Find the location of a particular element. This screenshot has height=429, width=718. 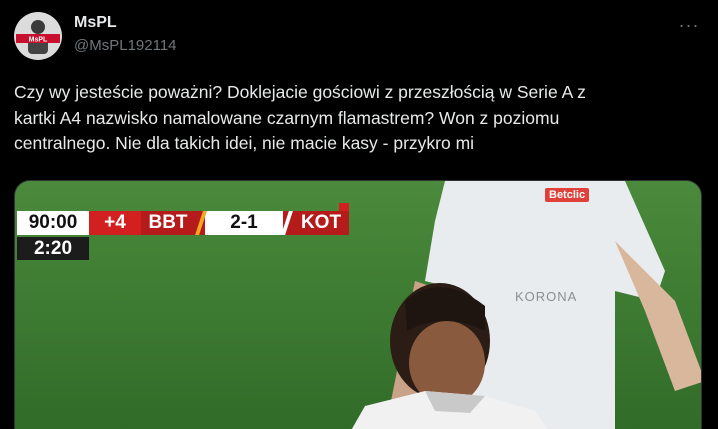

scoreboard: 90:00 +4 BBT 2-1 KOT is located at coordinates (183, 219).